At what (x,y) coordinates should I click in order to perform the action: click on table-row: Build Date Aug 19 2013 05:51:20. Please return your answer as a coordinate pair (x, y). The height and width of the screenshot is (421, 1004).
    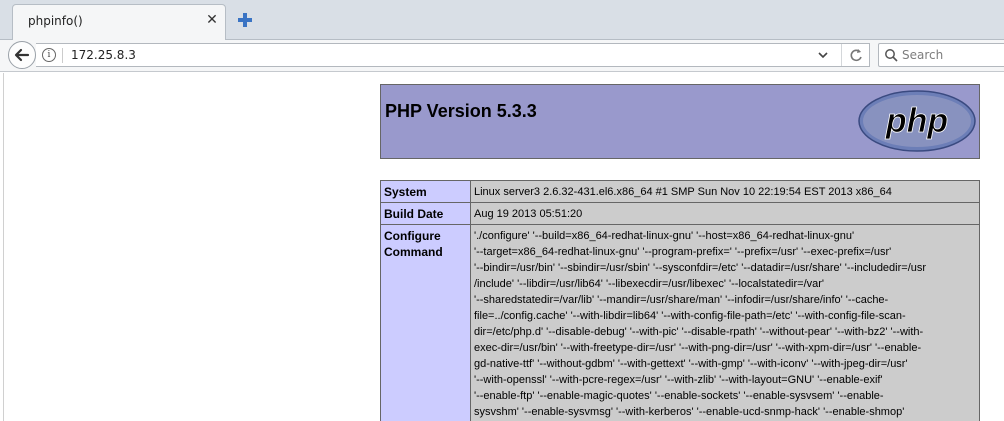
    Looking at the image, I should click on (680, 213).